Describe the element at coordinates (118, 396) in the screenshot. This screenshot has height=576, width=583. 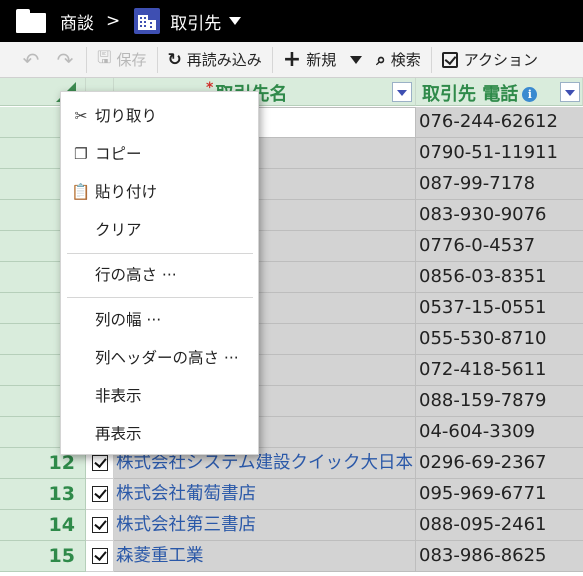
I see `menu-item-hide-label: 非表示` at that location.